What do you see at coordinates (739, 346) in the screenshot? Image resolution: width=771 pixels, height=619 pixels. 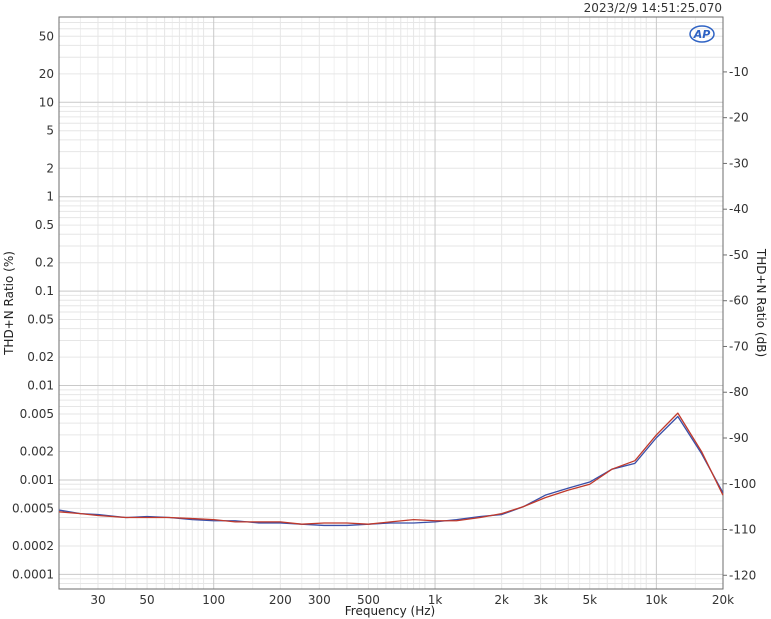 I see `y-tick-label-right: -70` at bounding box center [739, 346].